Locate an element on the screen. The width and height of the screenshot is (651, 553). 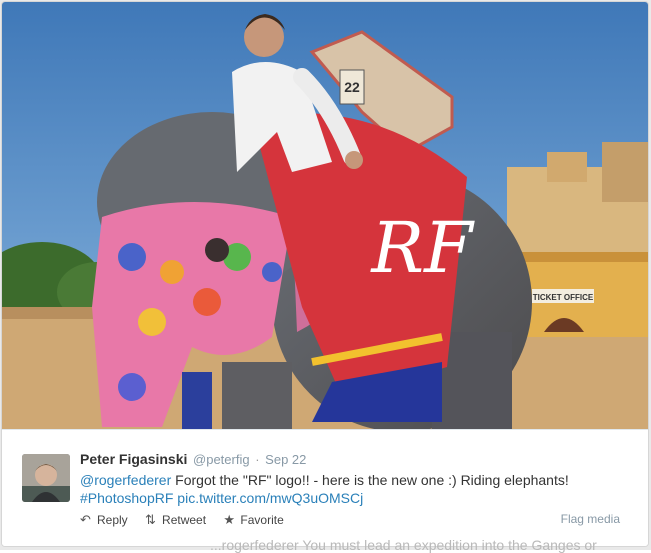
flag-media-link: Flag media is located at coordinates (590, 519).